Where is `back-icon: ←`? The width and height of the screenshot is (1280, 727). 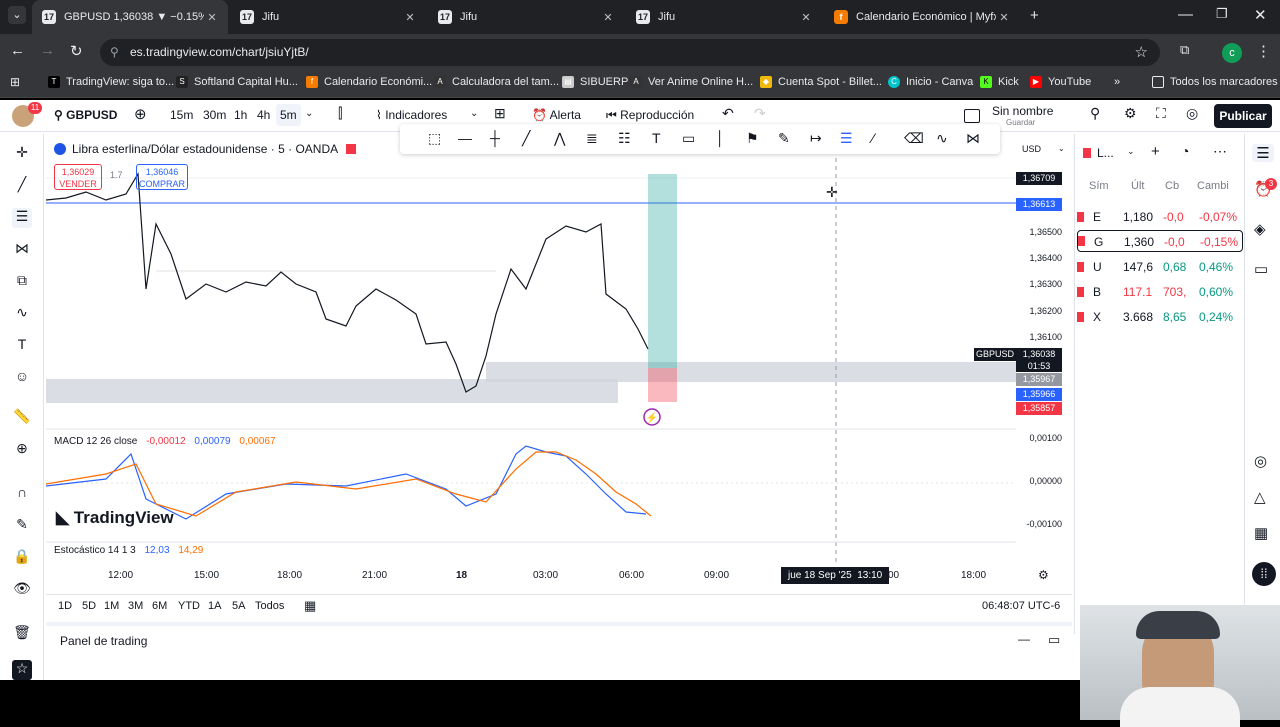 back-icon: ← is located at coordinates (17, 50).